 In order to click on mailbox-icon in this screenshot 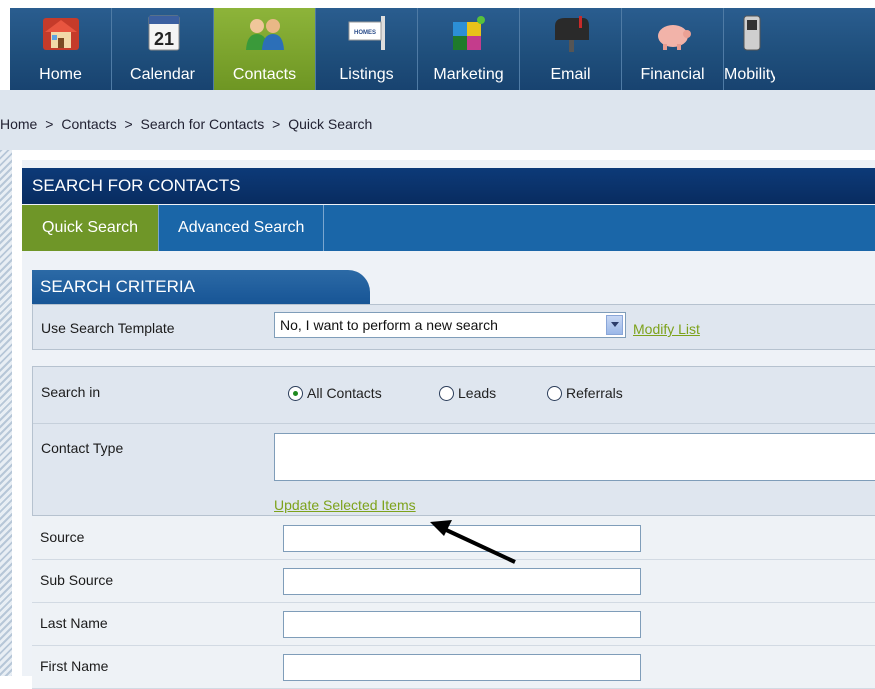, I will do `click(571, 34)`.